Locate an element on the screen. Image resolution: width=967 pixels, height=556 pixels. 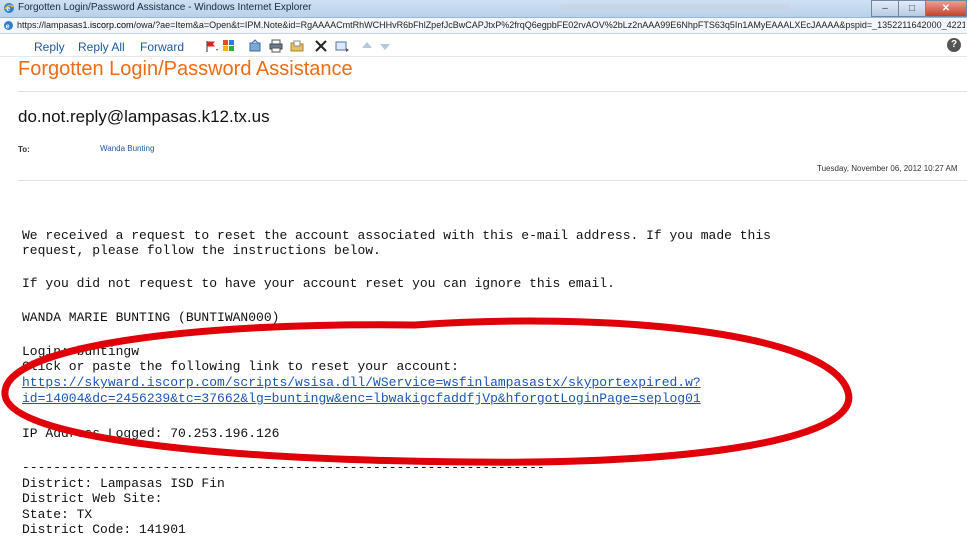
email-sender: do.not.reply@lampasas.k12.tx.us is located at coordinates (144, 116).